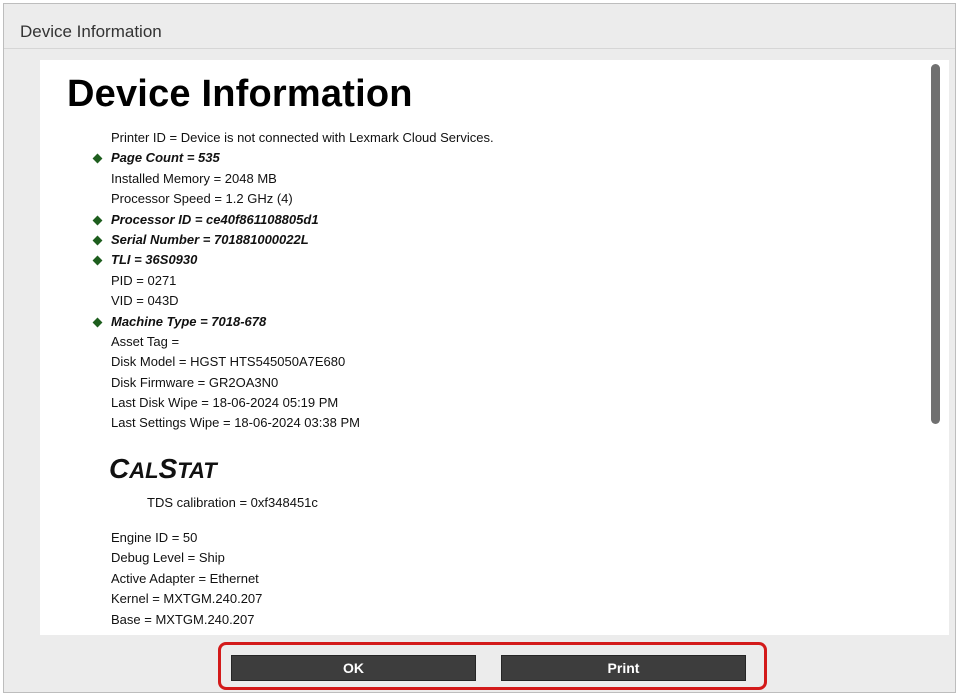 The width and height of the screenshot is (959, 696). Describe the element at coordinates (470, 342) in the screenshot. I see `info-row-asset-tag: Asset Tag =` at that location.